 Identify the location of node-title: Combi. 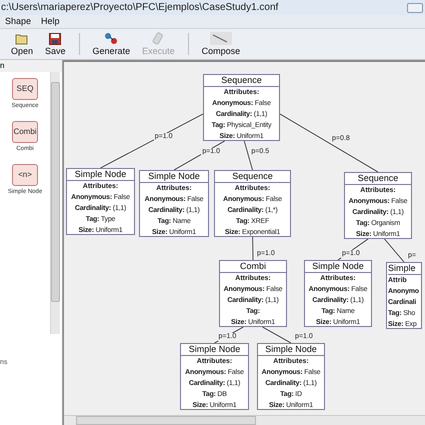
(253, 267).